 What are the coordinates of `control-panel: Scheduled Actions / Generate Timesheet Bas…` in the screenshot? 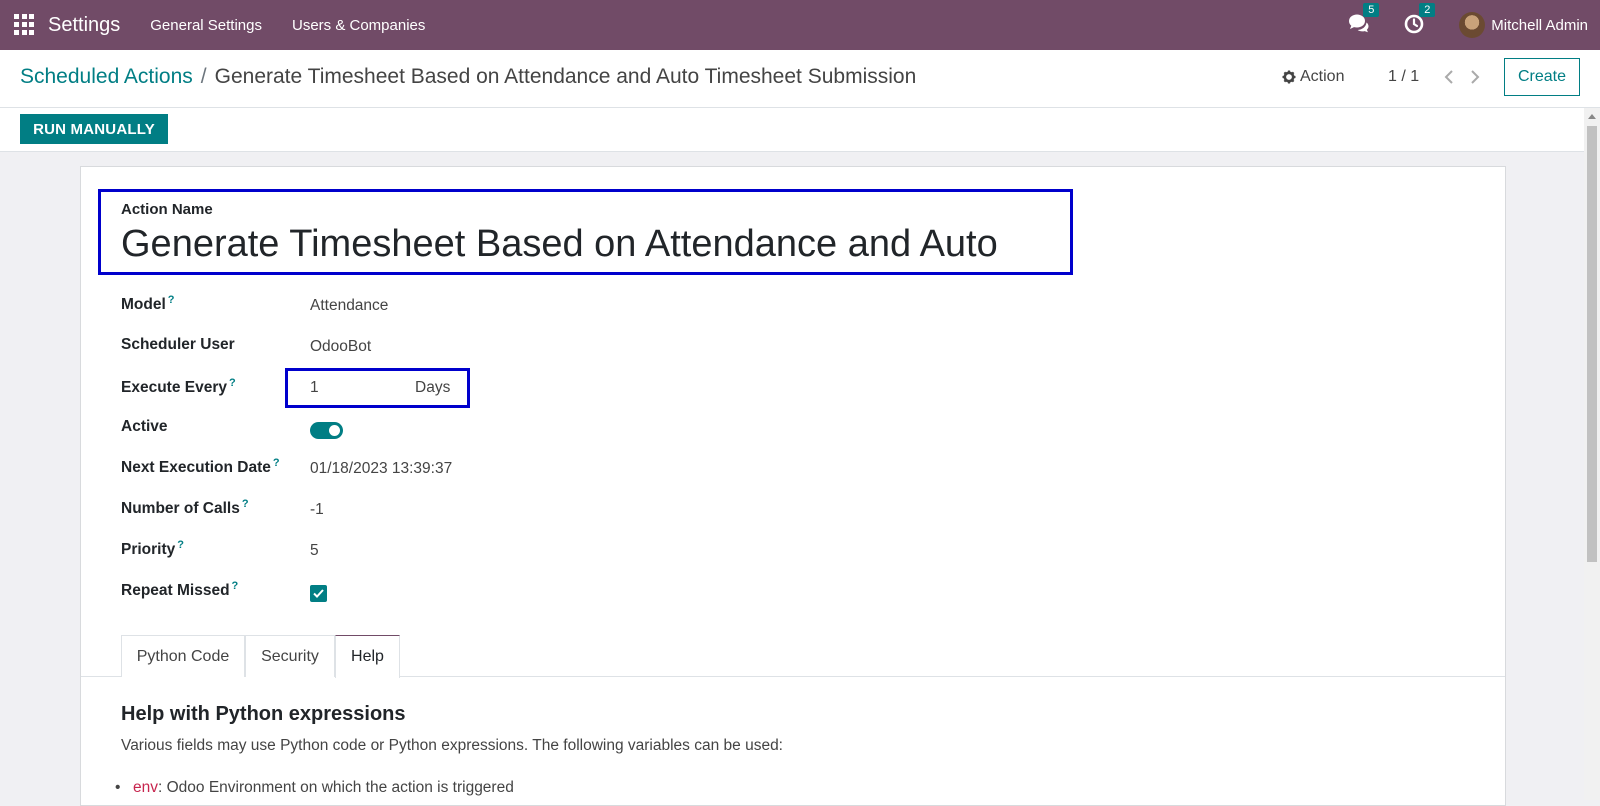 It's located at (800, 79).